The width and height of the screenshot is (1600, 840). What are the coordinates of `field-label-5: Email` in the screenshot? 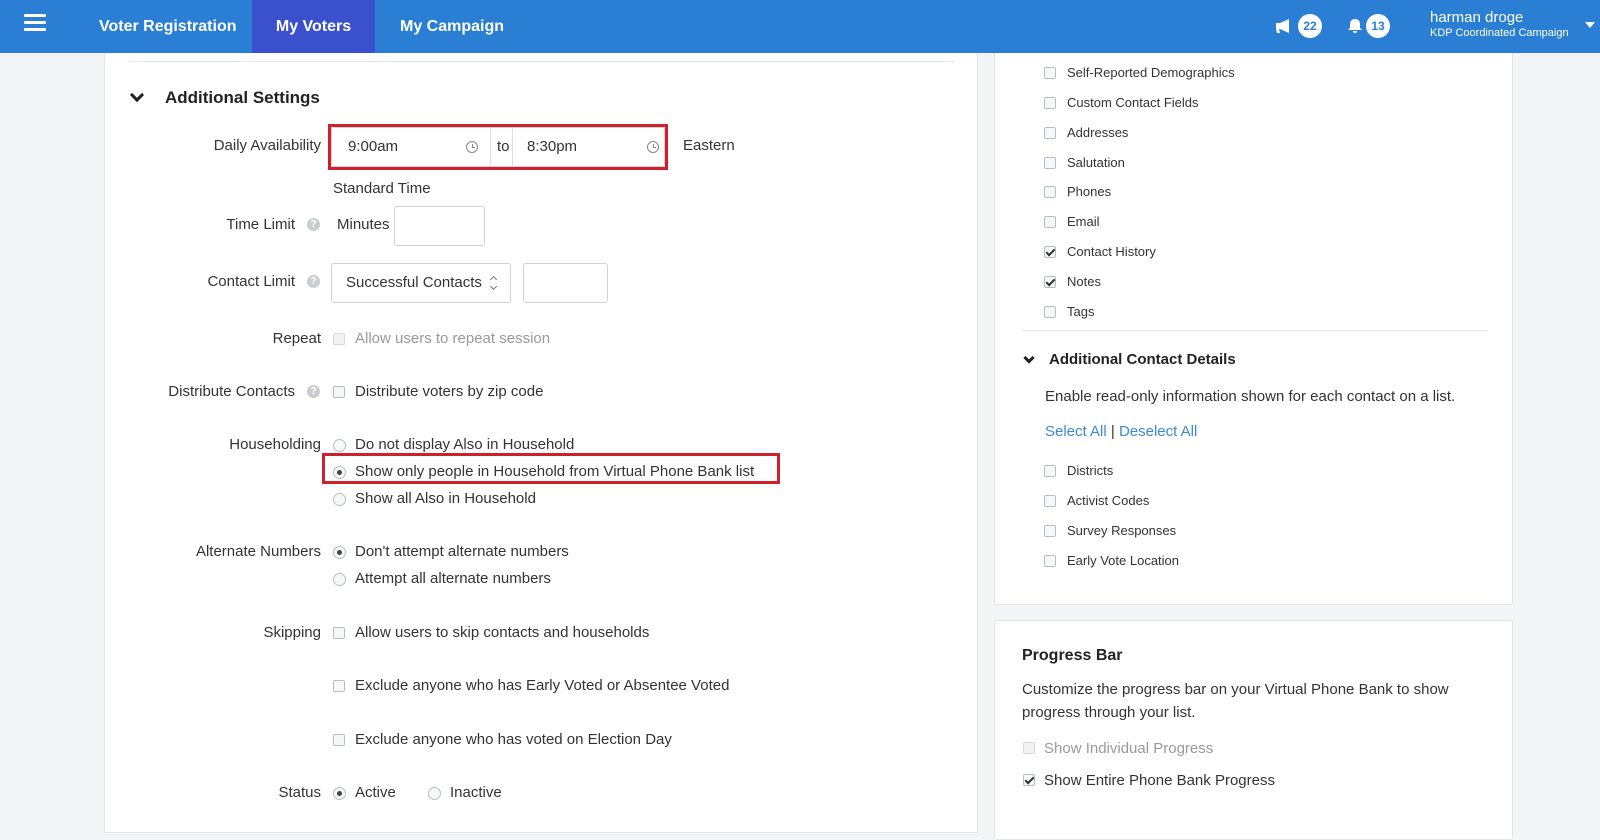 It's located at (1083, 221).